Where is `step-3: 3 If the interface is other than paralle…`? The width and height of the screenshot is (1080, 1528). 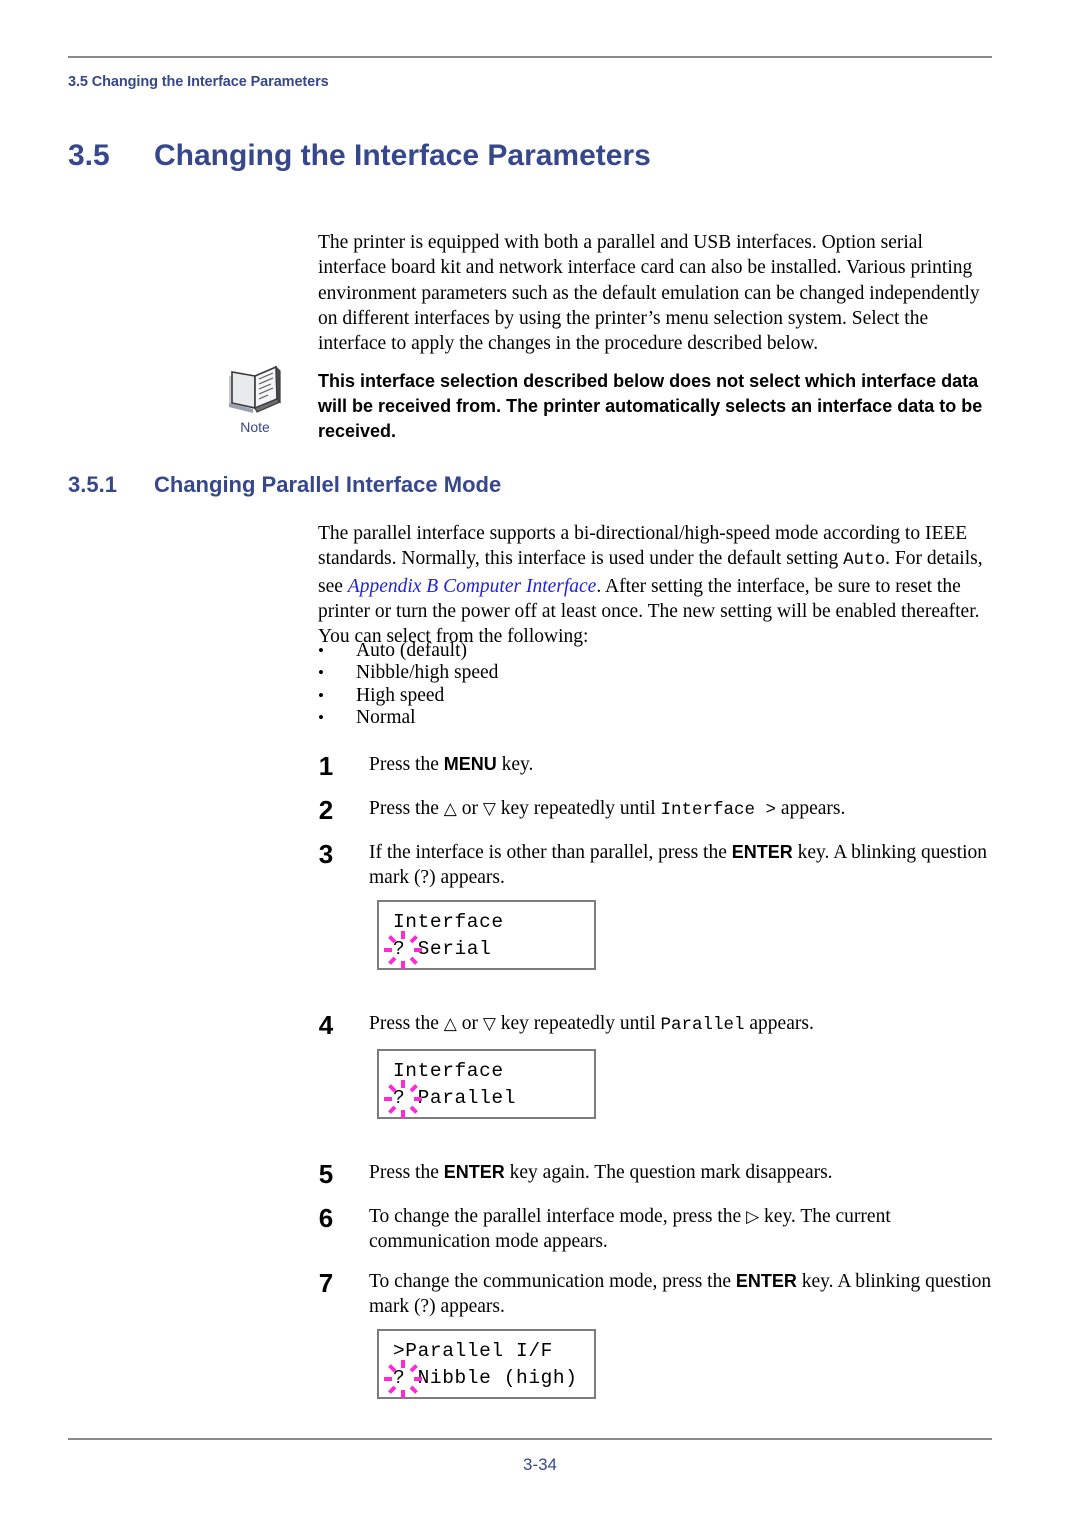 step-3: 3 If the interface is other than paralle… is located at coordinates (646, 865).